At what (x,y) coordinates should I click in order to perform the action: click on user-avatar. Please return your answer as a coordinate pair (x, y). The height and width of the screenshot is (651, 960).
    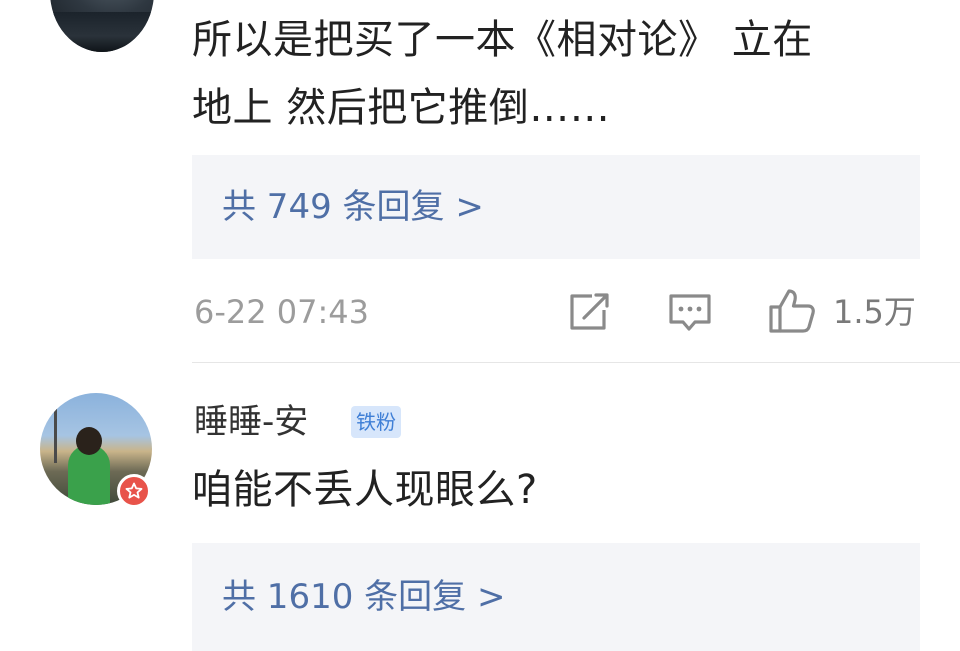
    Looking at the image, I should click on (102, 26).